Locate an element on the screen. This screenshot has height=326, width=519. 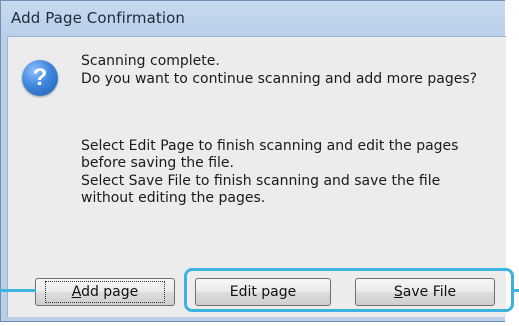
info-line-4: without editing the pages. is located at coordinates (173, 198).